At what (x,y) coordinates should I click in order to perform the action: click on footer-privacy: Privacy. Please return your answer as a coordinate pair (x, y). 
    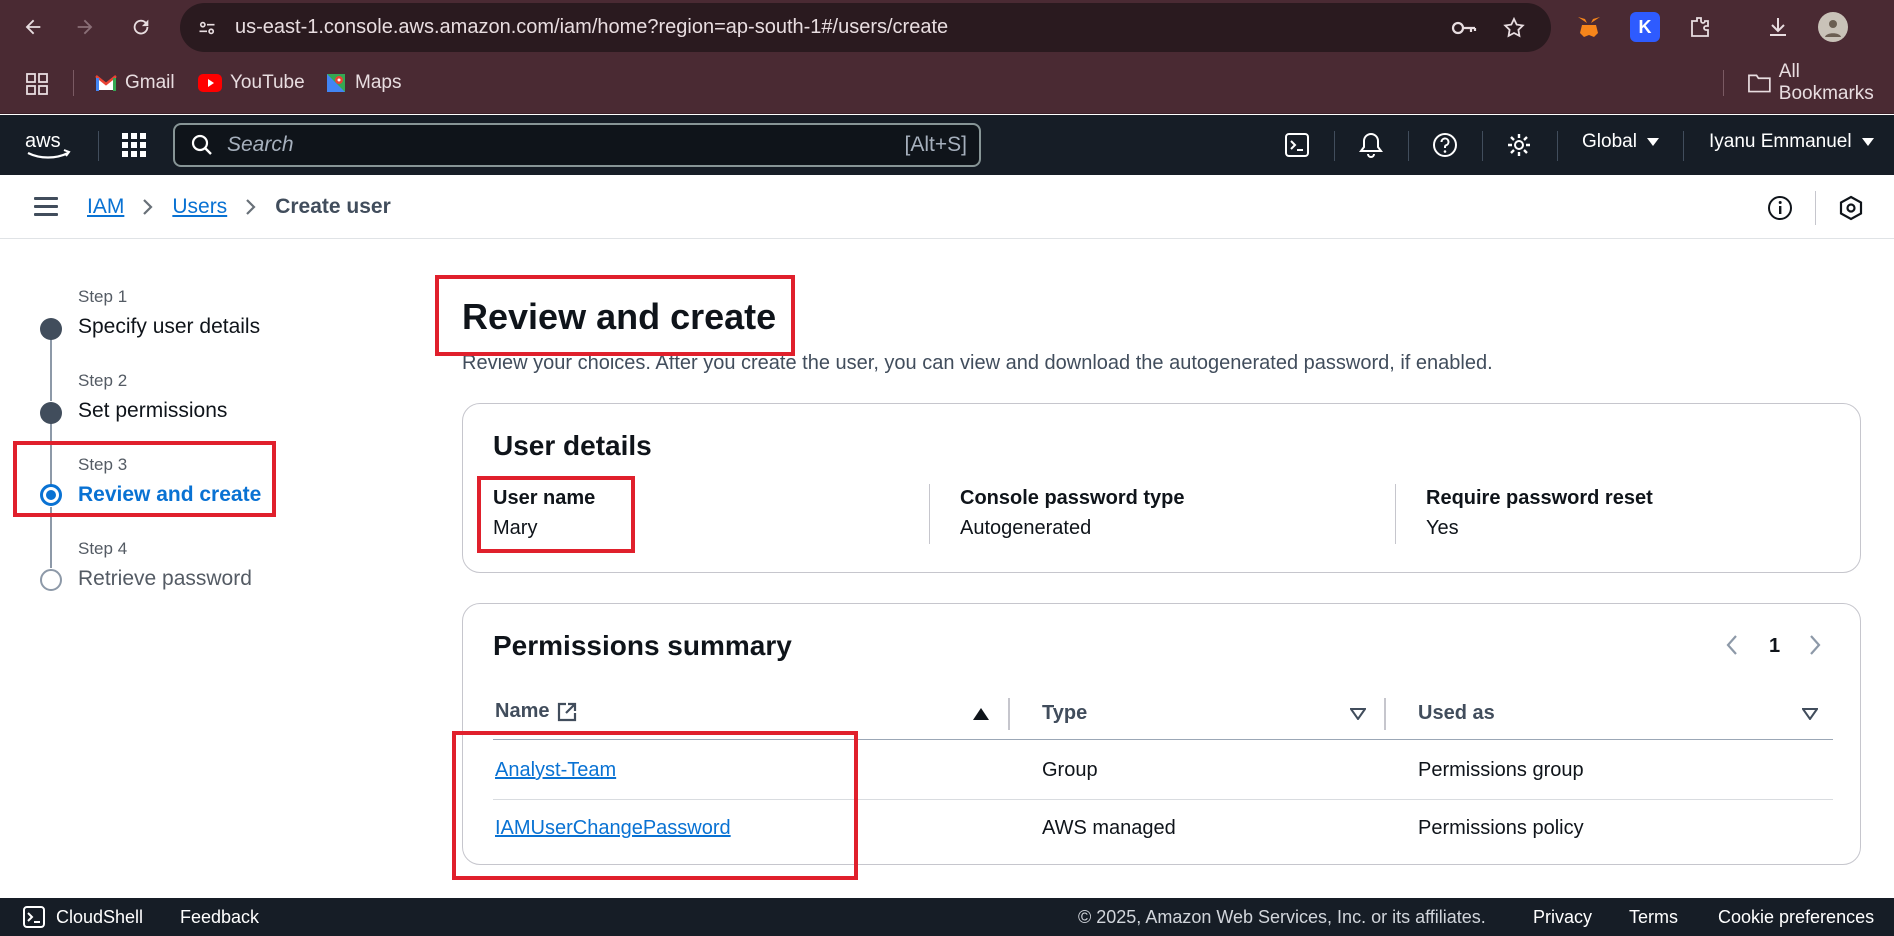
    Looking at the image, I should click on (1562, 917).